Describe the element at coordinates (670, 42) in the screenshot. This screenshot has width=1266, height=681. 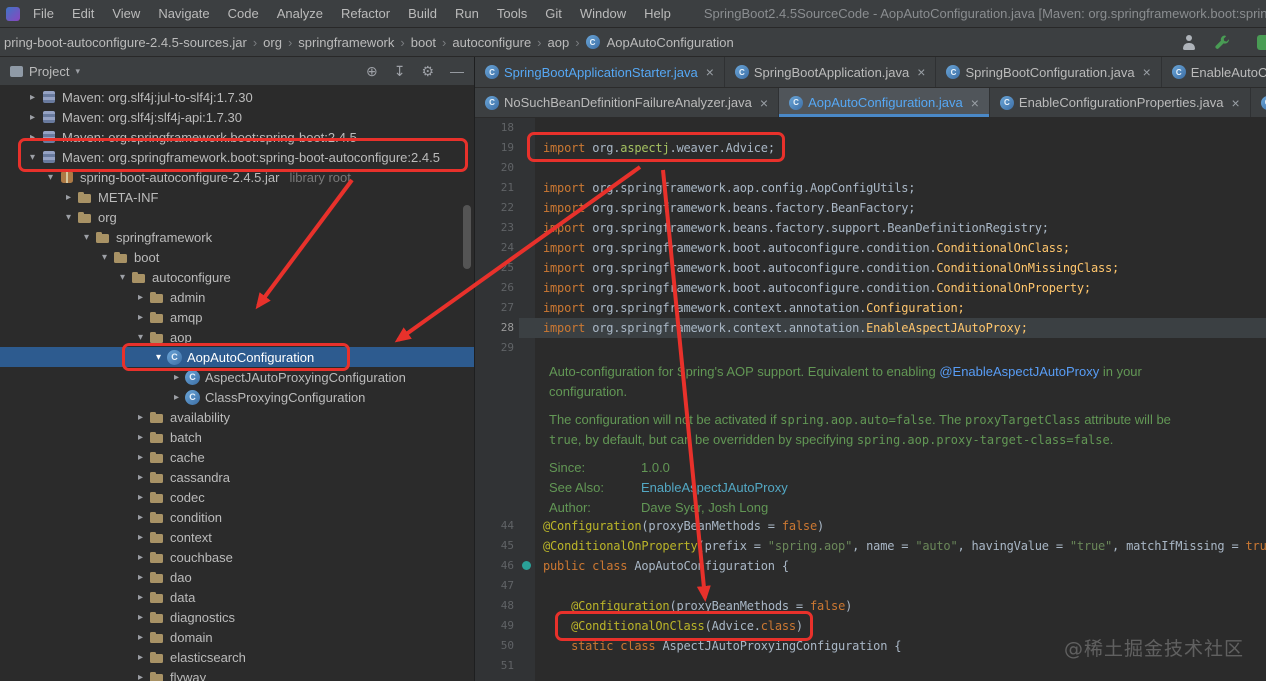
I see `breadcrumb-aopautoconfiguration: AopAutoConfiguration` at that location.